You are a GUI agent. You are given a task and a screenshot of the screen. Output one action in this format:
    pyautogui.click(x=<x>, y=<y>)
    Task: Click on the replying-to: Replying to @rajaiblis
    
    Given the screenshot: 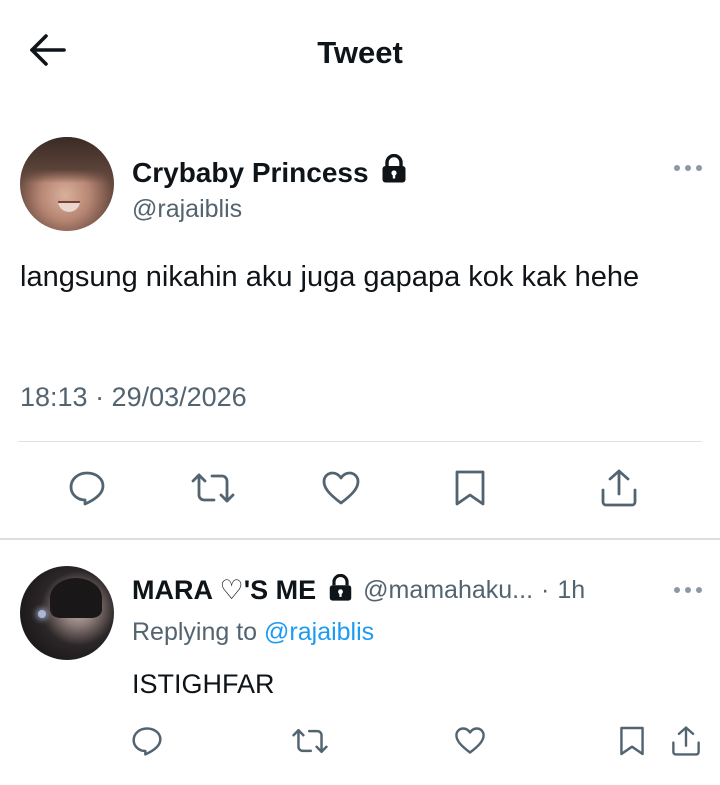 What is the action you would take?
    pyautogui.click(x=253, y=632)
    